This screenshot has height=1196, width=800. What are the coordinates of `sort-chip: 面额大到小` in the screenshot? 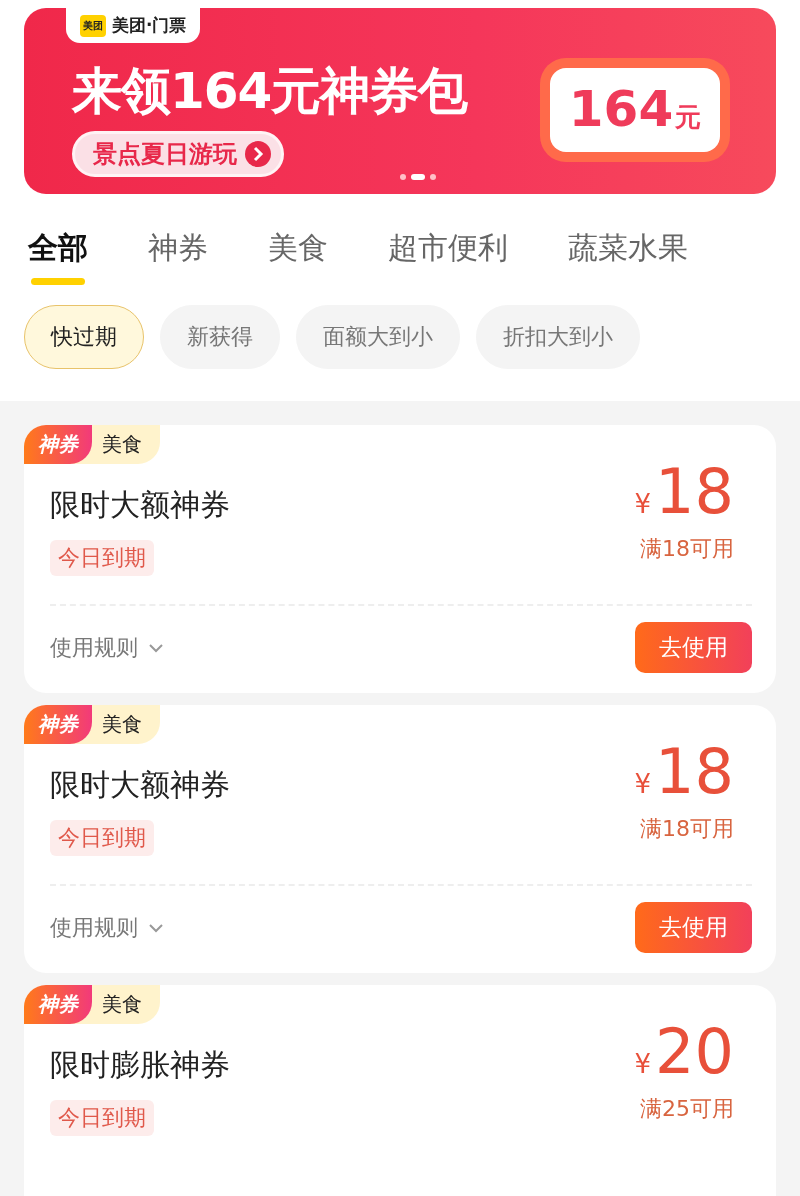 It's located at (378, 337).